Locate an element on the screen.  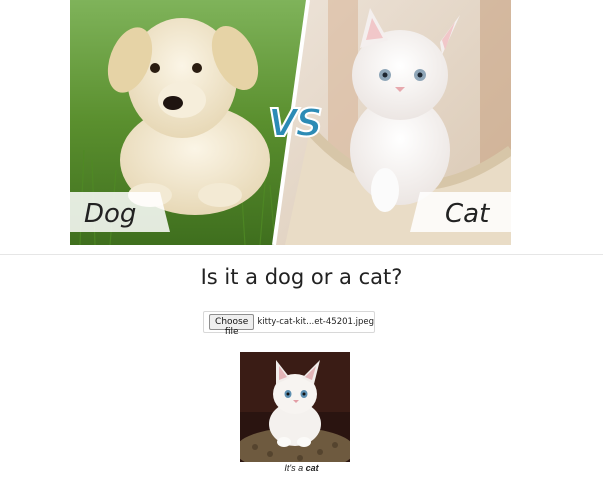
selected-file-name: kitty-cat-kit...et-45201.jpeg is located at coordinates (315, 322).